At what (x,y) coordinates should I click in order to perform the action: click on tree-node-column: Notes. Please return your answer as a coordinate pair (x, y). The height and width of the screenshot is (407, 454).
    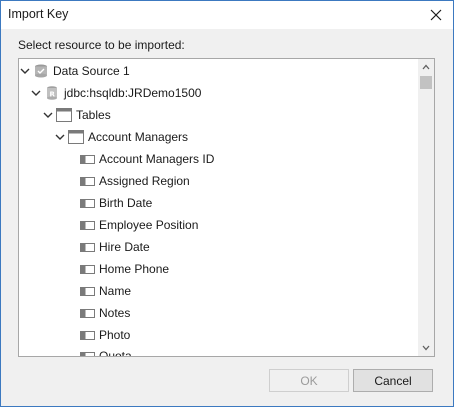
    Looking at the image, I should click on (105, 313).